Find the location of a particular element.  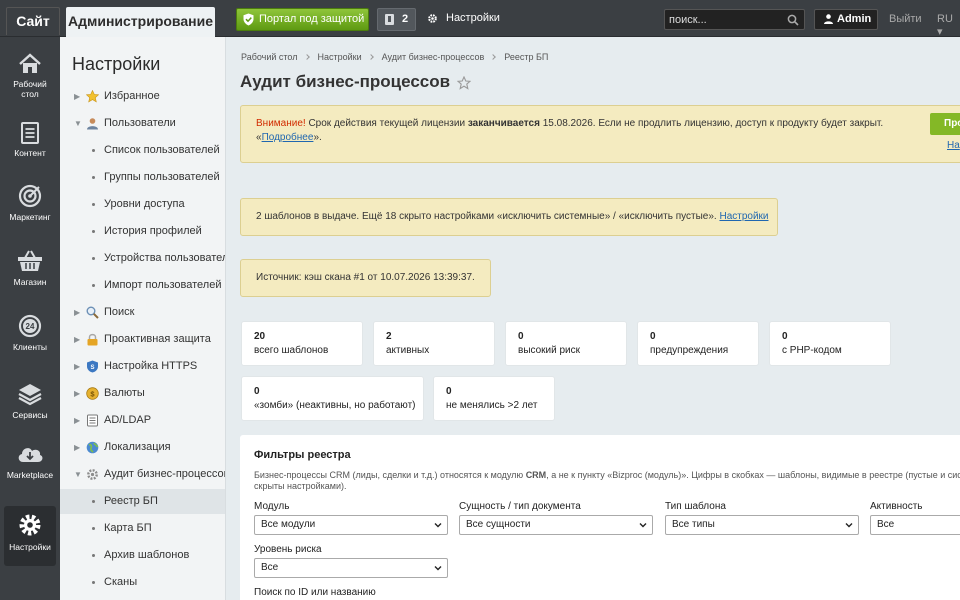

menu-desktop: Рабочий стол is located at coordinates (30, 83).